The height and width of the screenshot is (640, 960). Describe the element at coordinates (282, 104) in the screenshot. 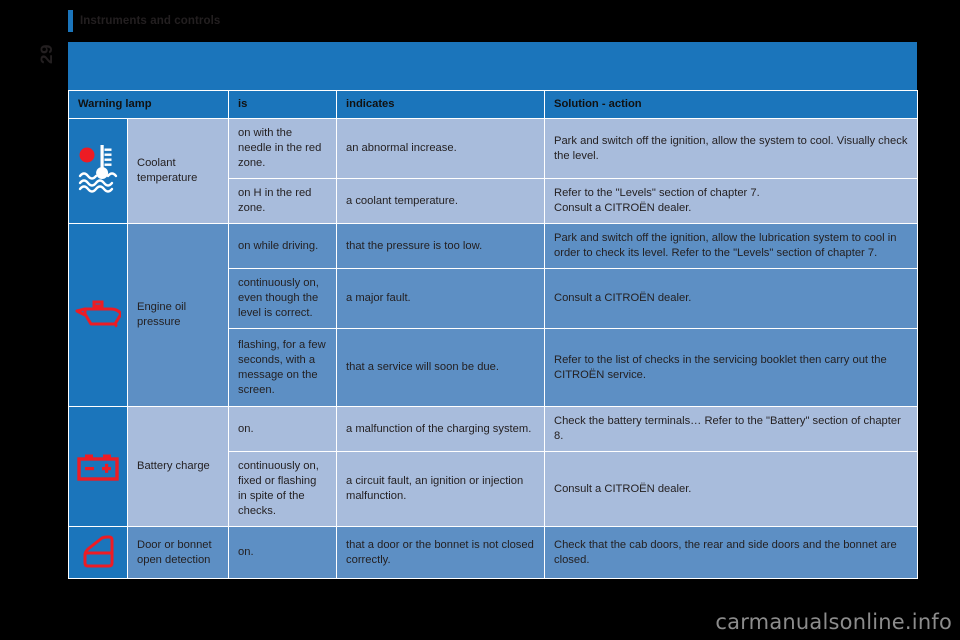

I see `col-header-is: is` at that location.